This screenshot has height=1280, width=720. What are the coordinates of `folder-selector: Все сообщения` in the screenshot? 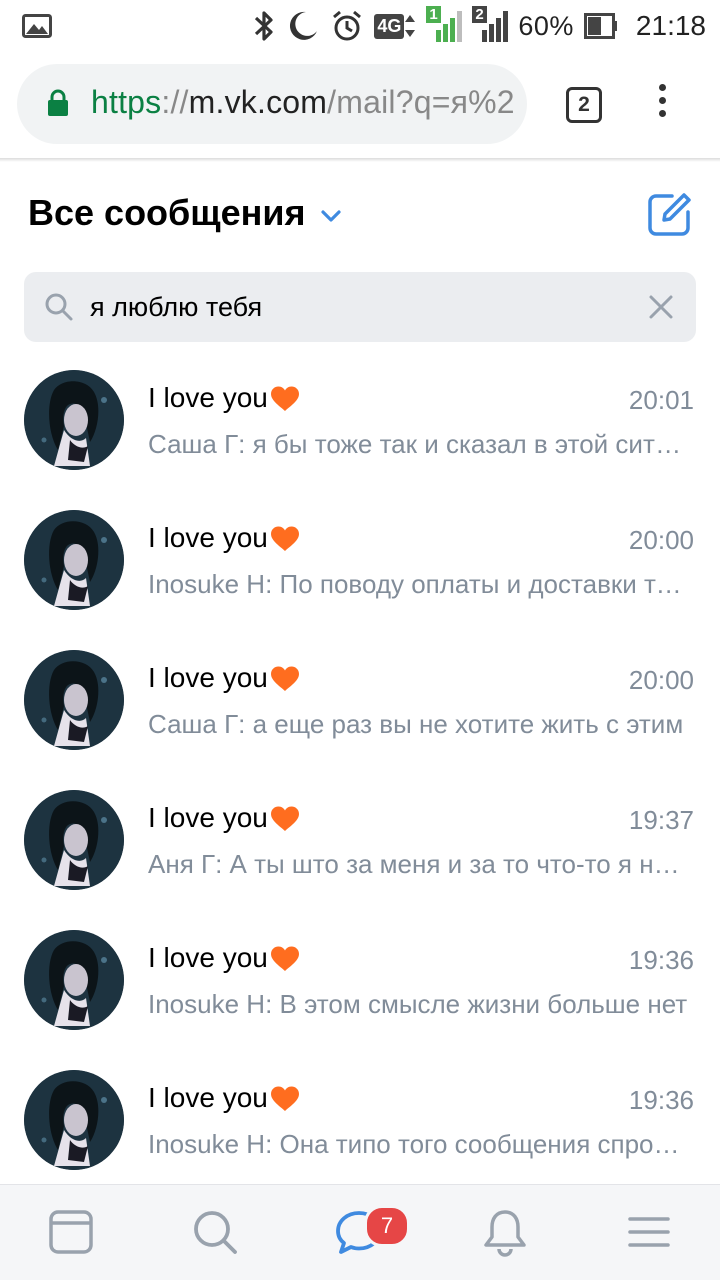 It's located at (185, 213).